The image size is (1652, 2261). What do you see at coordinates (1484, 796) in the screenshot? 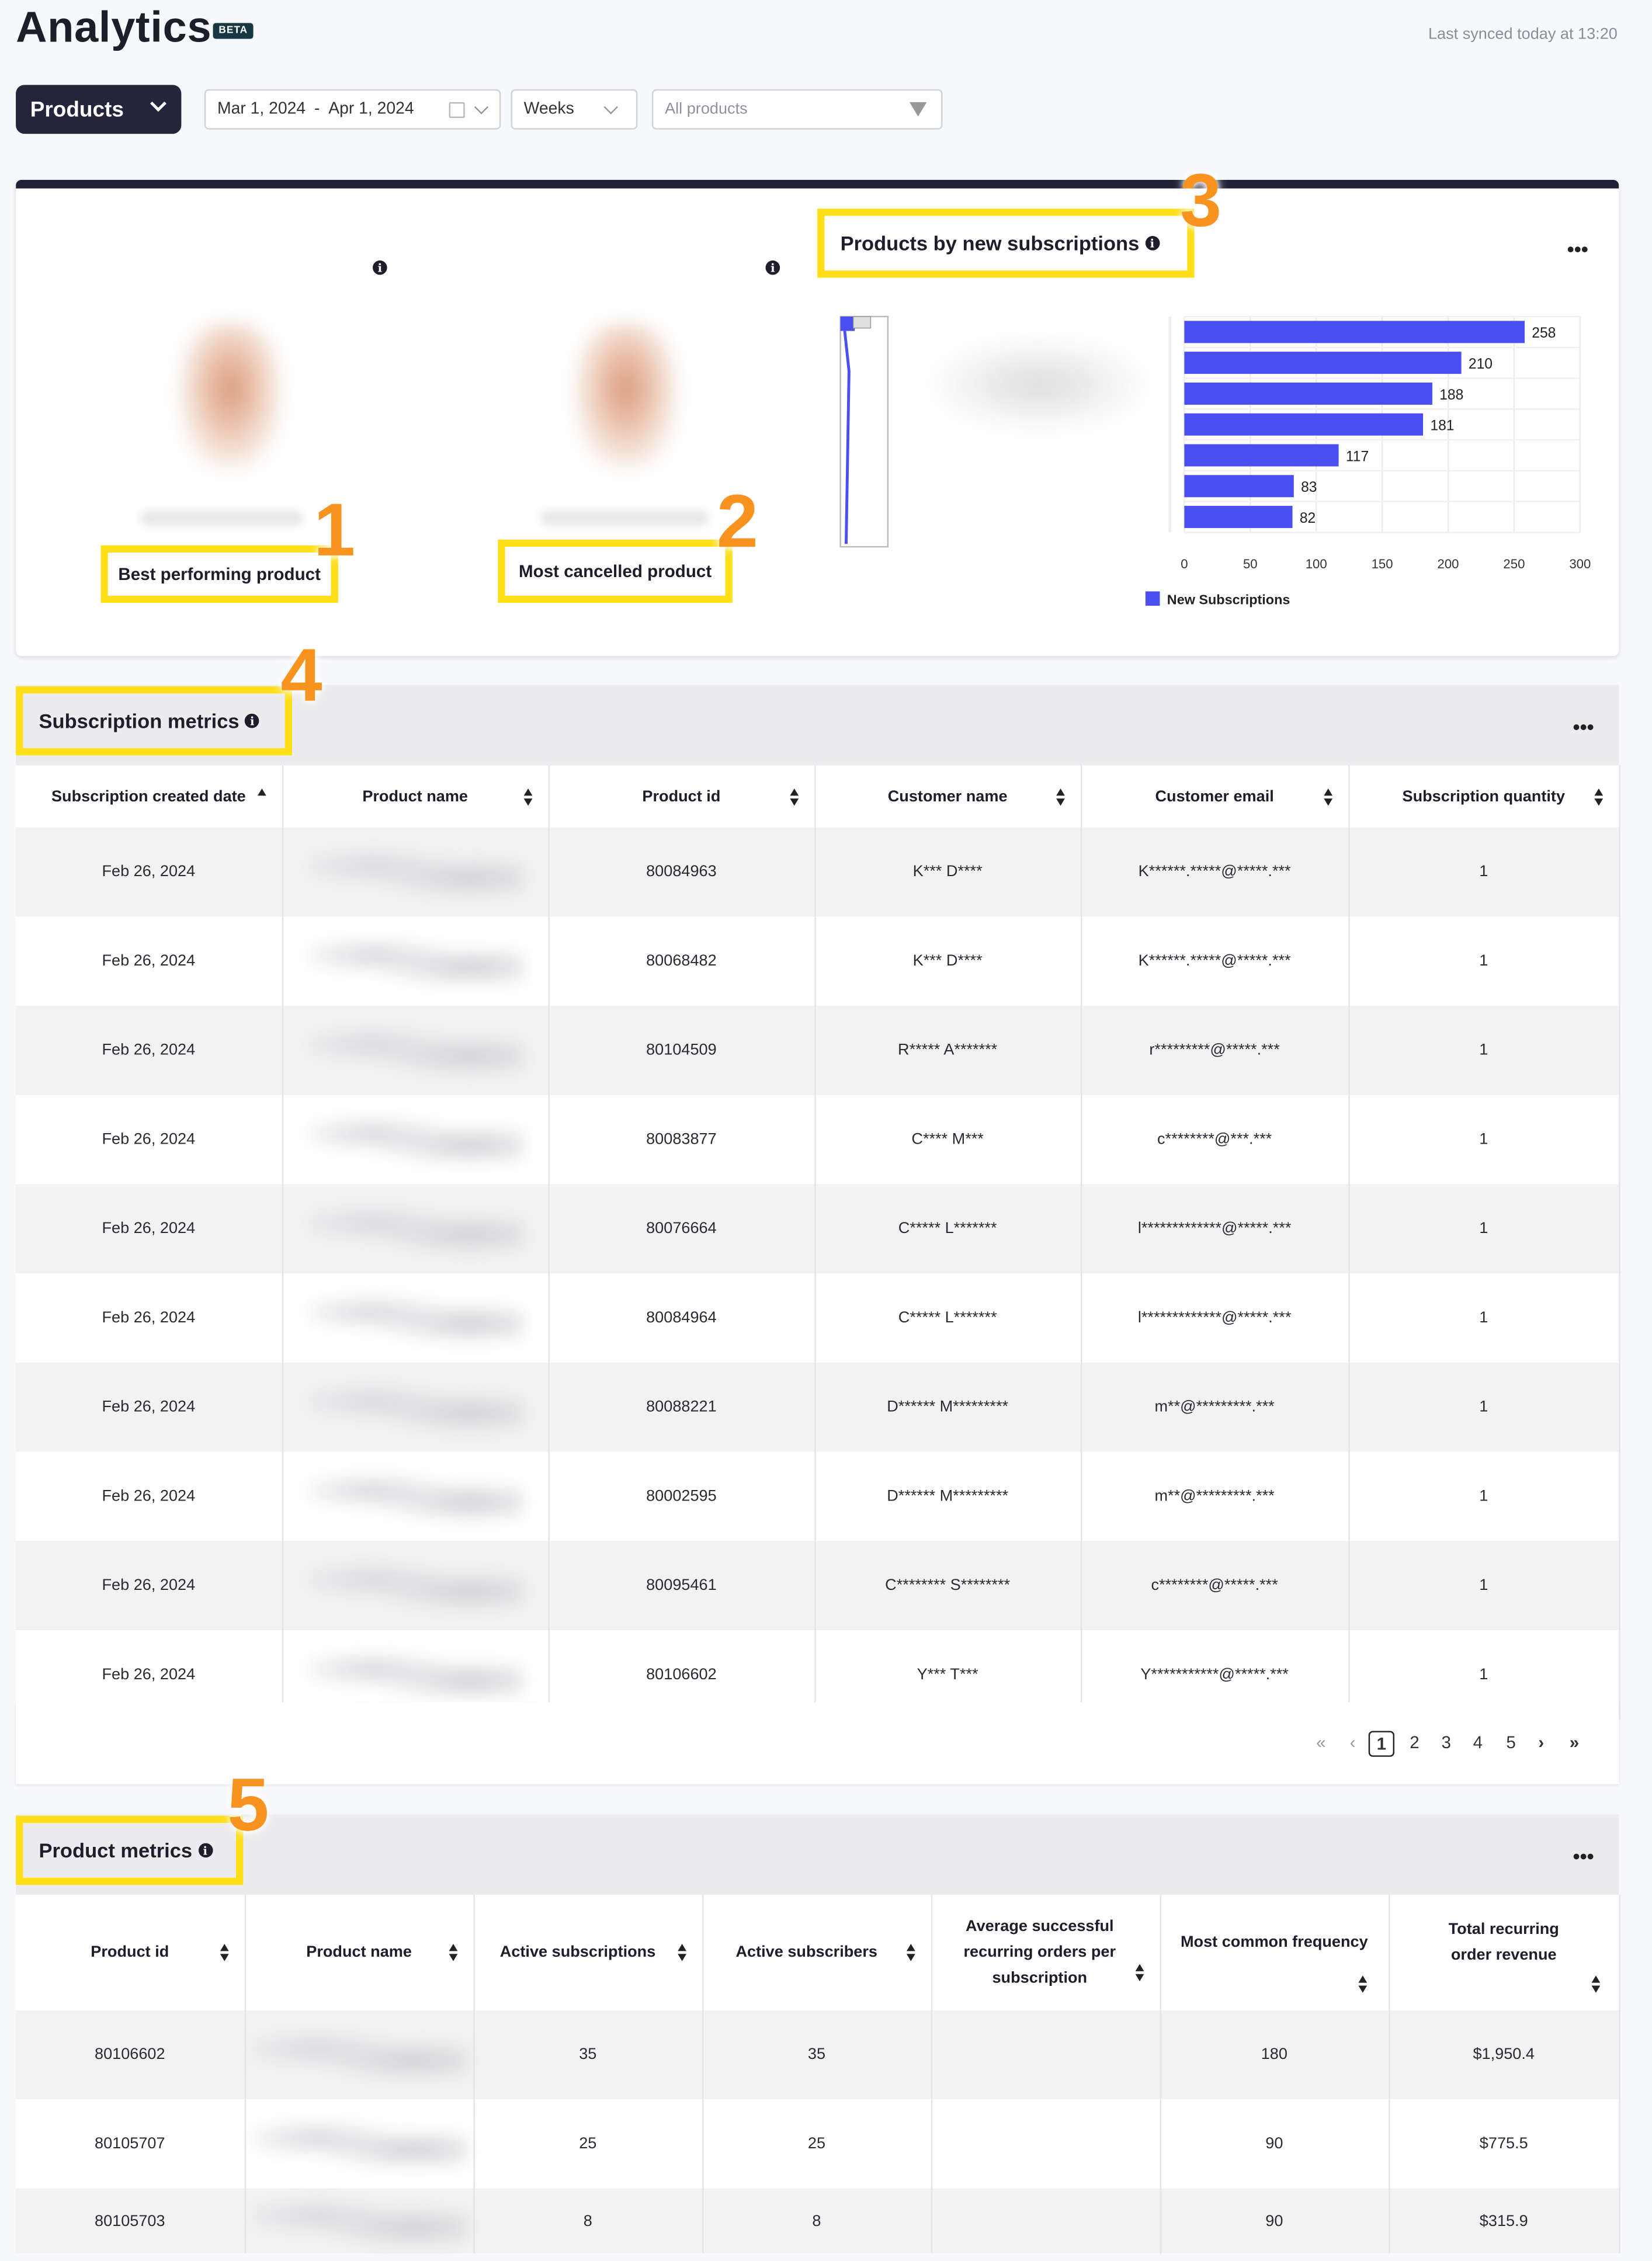
I see `column-header-subscription-quantity: Subscription quantity` at bounding box center [1484, 796].